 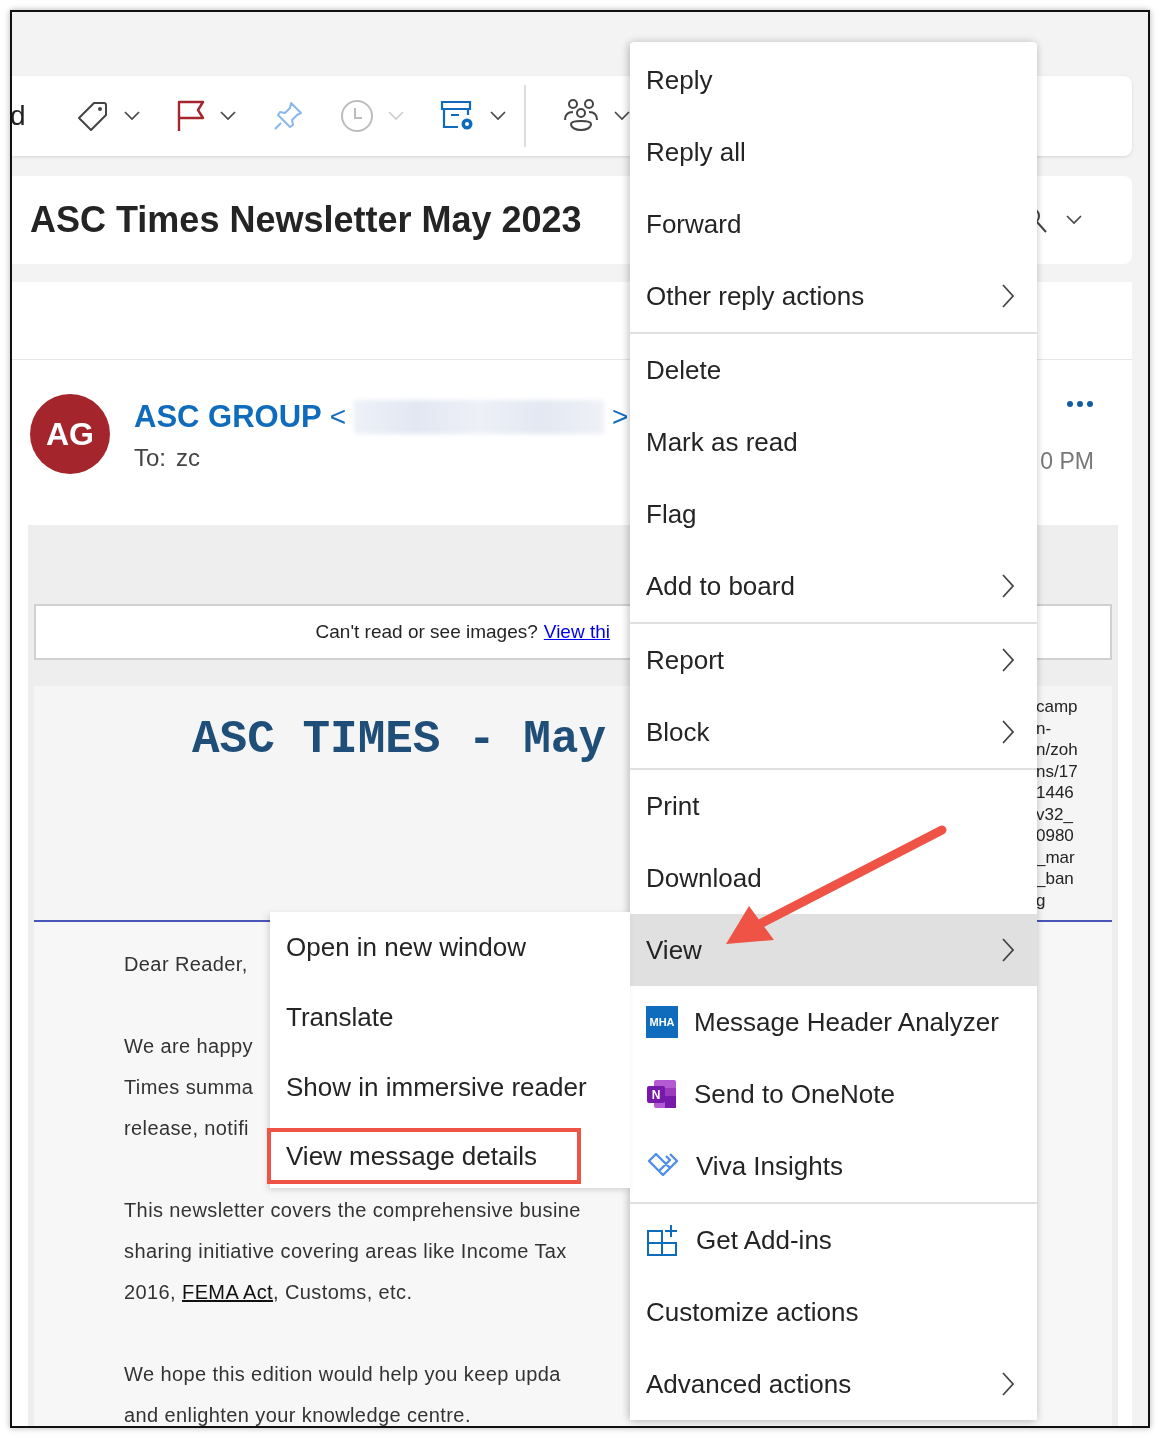 I want to click on banner-title: ASC TIMES - May, so click(x=399, y=741).